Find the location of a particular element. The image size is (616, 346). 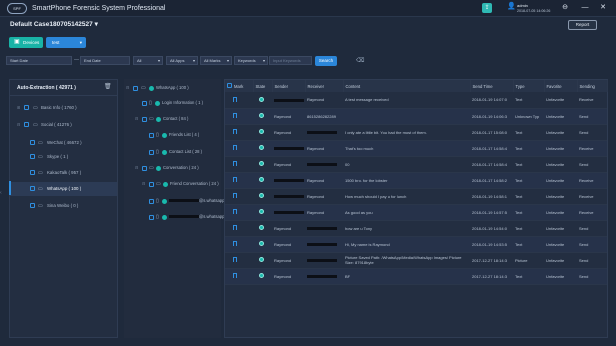

search-field-select: Keywords ▾ is located at coordinates (251, 60).